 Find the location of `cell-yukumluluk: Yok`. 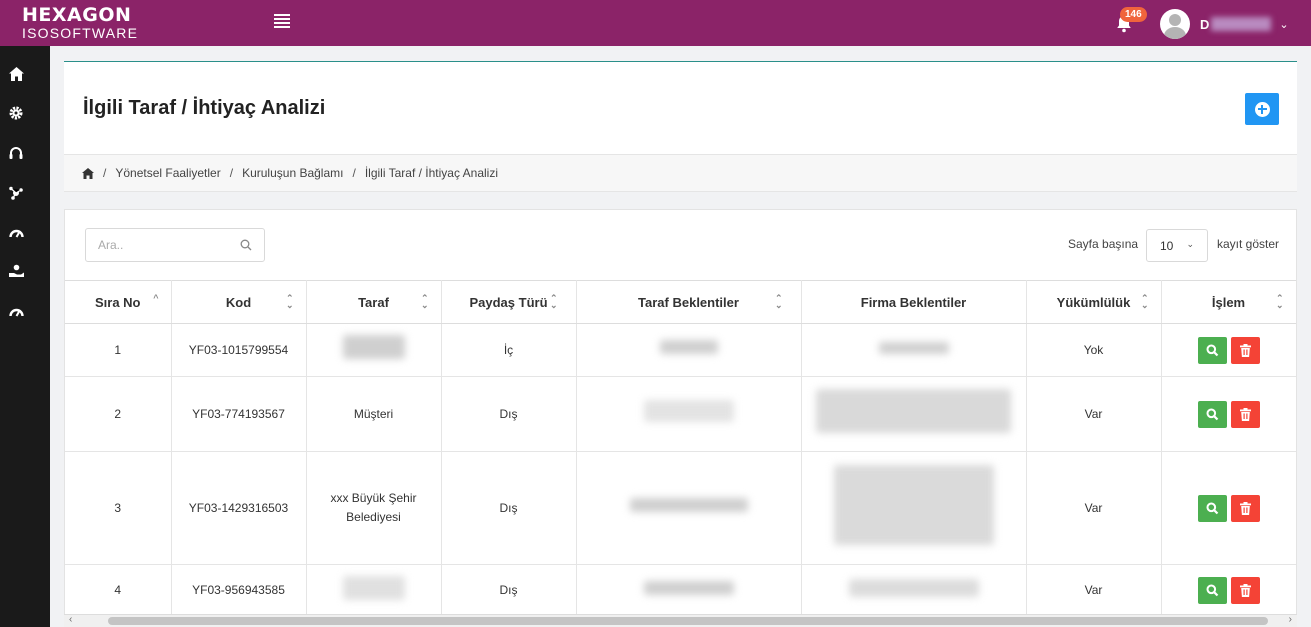

cell-yukumluluk: Yok is located at coordinates (1094, 350).